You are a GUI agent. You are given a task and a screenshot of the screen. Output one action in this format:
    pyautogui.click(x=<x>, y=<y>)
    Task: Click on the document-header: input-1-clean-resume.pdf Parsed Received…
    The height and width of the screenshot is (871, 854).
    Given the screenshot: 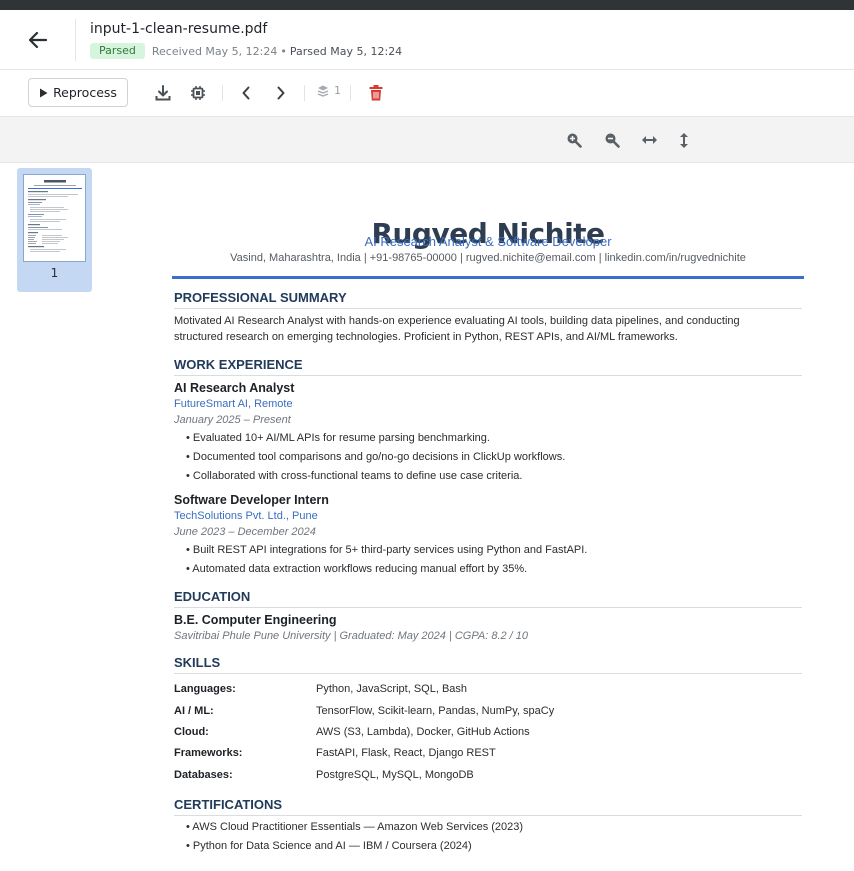 What is the action you would take?
    pyautogui.click(x=427, y=40)
    